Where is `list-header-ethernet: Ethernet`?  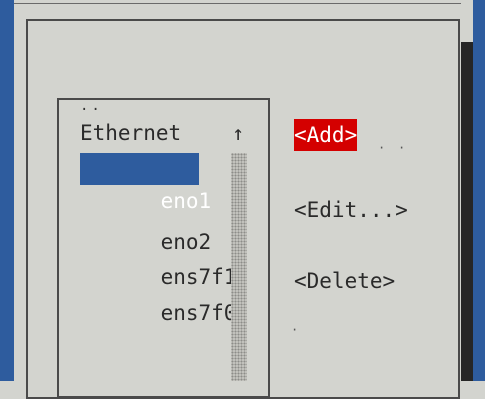
list-header-ethernet: Ethernet is located at coordinates (131, 133).